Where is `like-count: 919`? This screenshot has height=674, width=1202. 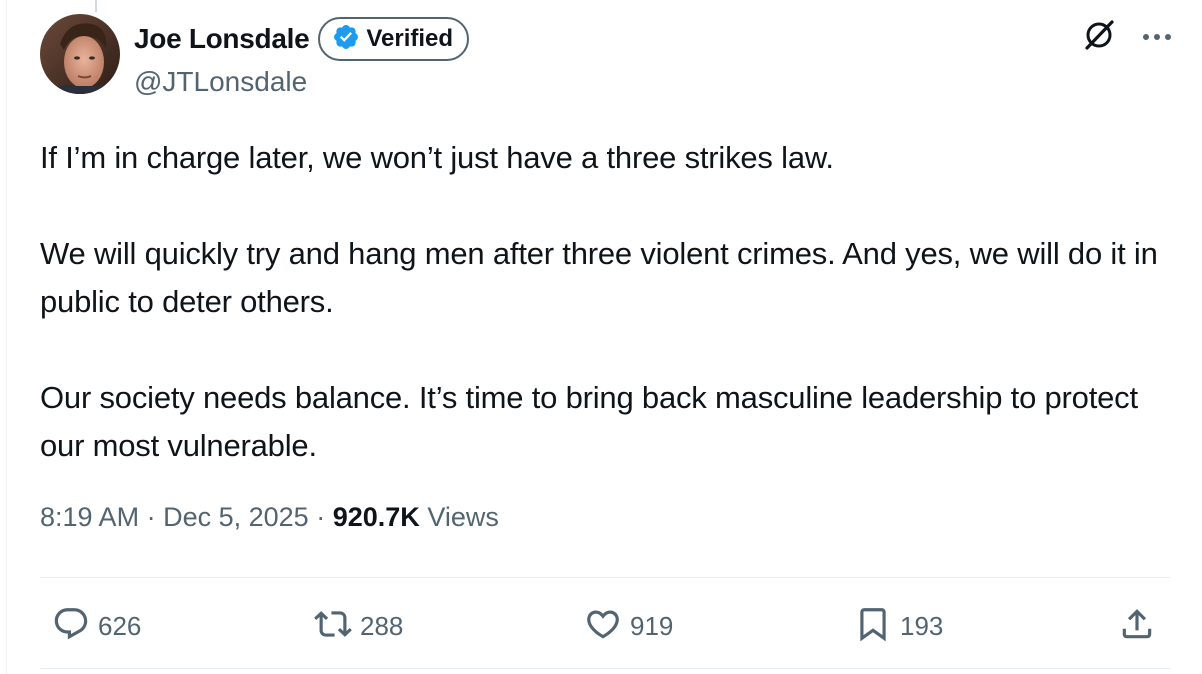
like-count: 919 is located at coordinates (652, 625).